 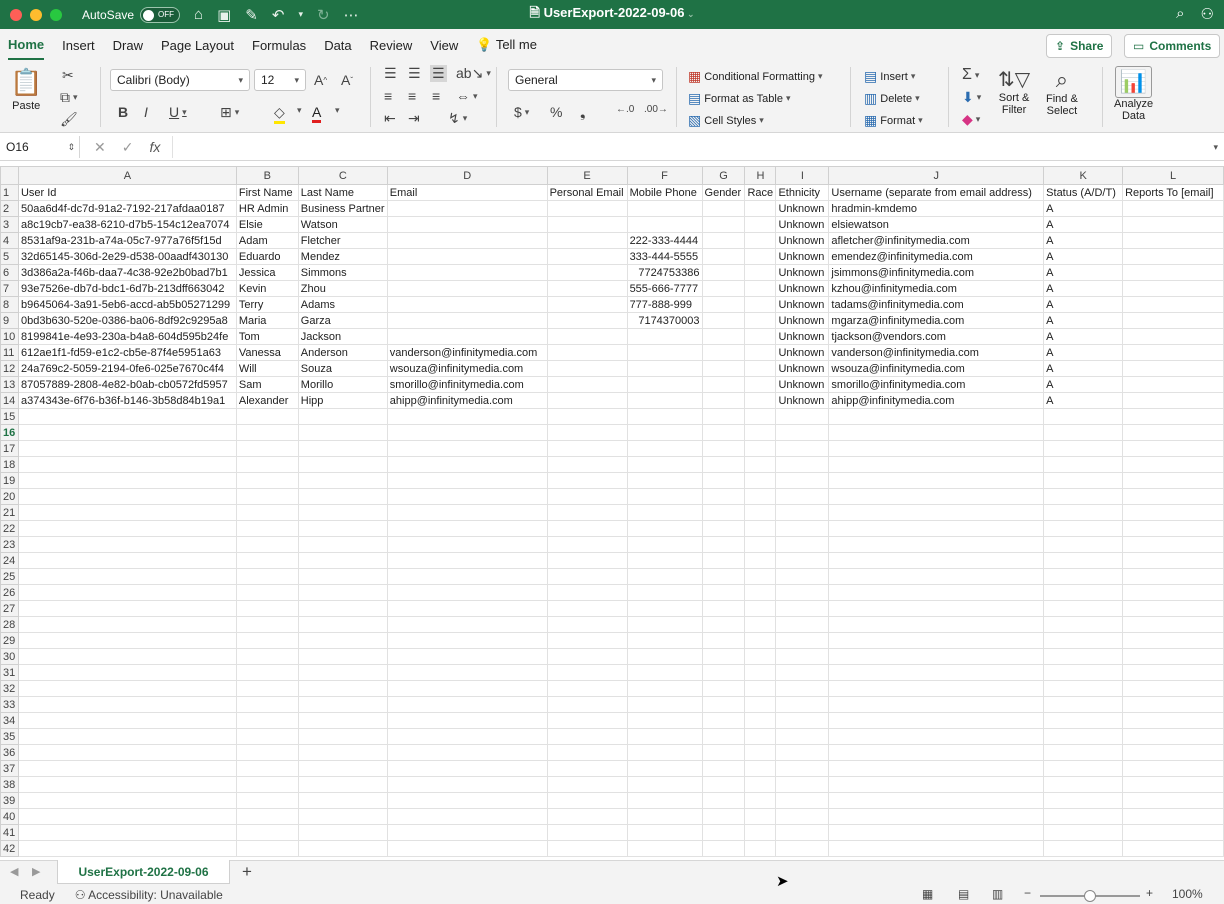 What do you see at coordinates (970, 75) in the screenshot?
I see `autosum-icon: Σ ▾` at bounding box center [970, 75].